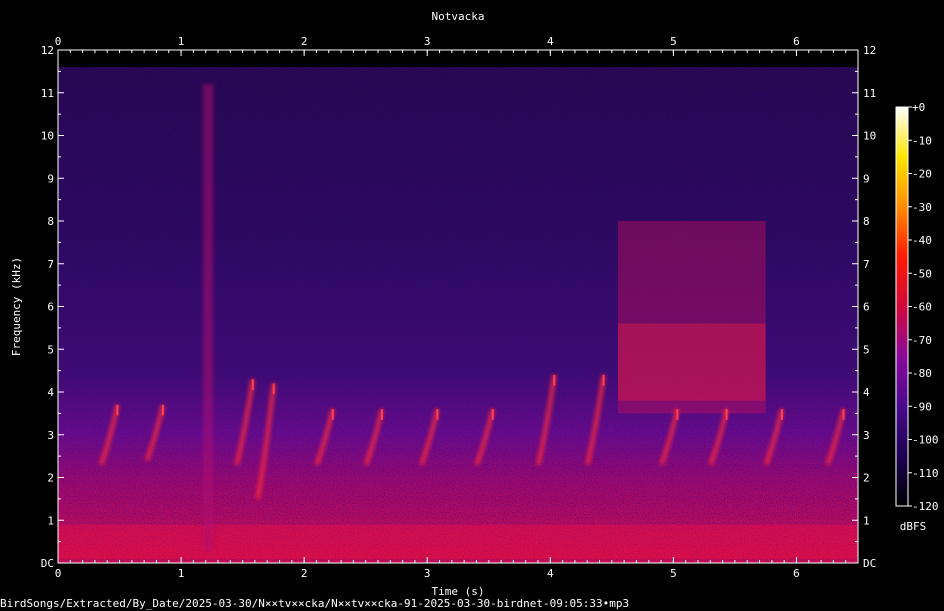 Image resolution: width=944 pixels, height=611 pixels. Describe the element at coordinates (925, 473) in the screenshot. I see `colorbar-tick-label: -110` at that location.